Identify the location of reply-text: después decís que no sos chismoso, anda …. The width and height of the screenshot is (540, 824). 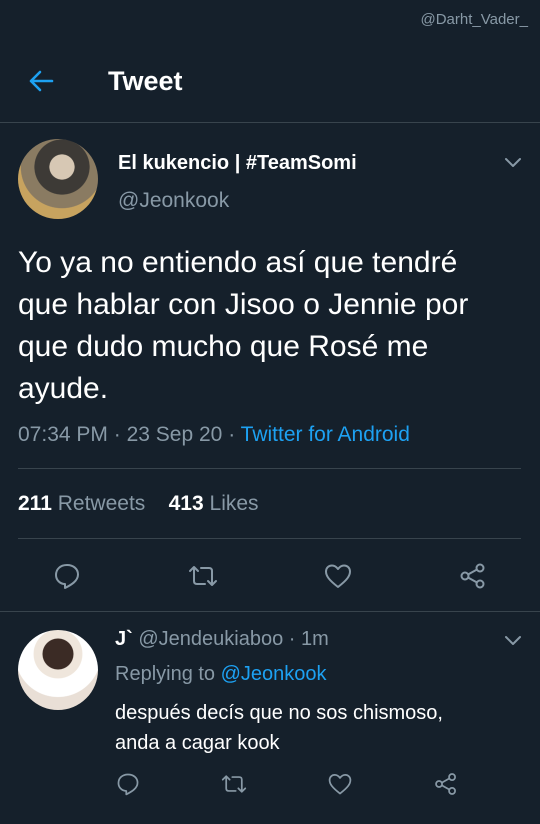
(279, 728).